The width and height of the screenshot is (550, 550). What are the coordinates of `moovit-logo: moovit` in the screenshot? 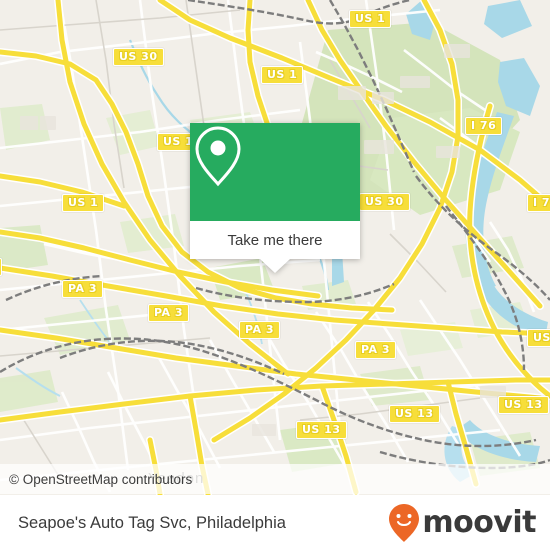 It's located at (469, 523).